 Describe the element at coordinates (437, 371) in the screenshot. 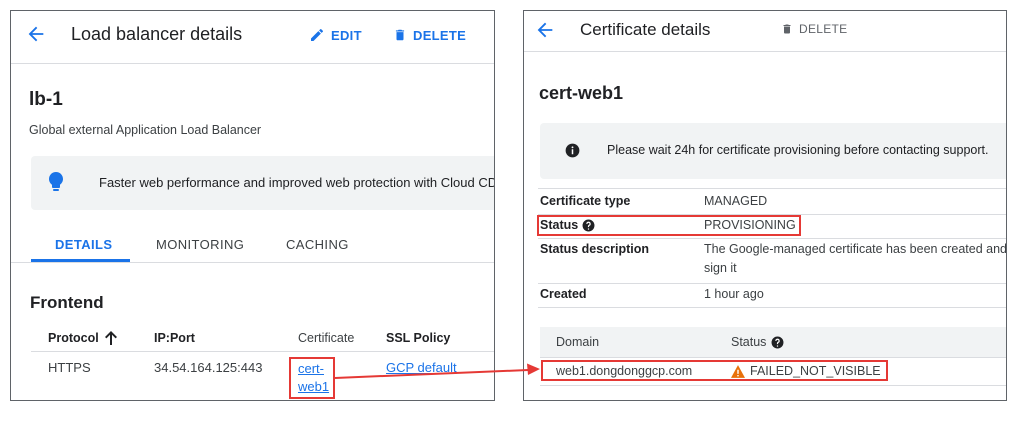

I see `connector-arrow` at that location.